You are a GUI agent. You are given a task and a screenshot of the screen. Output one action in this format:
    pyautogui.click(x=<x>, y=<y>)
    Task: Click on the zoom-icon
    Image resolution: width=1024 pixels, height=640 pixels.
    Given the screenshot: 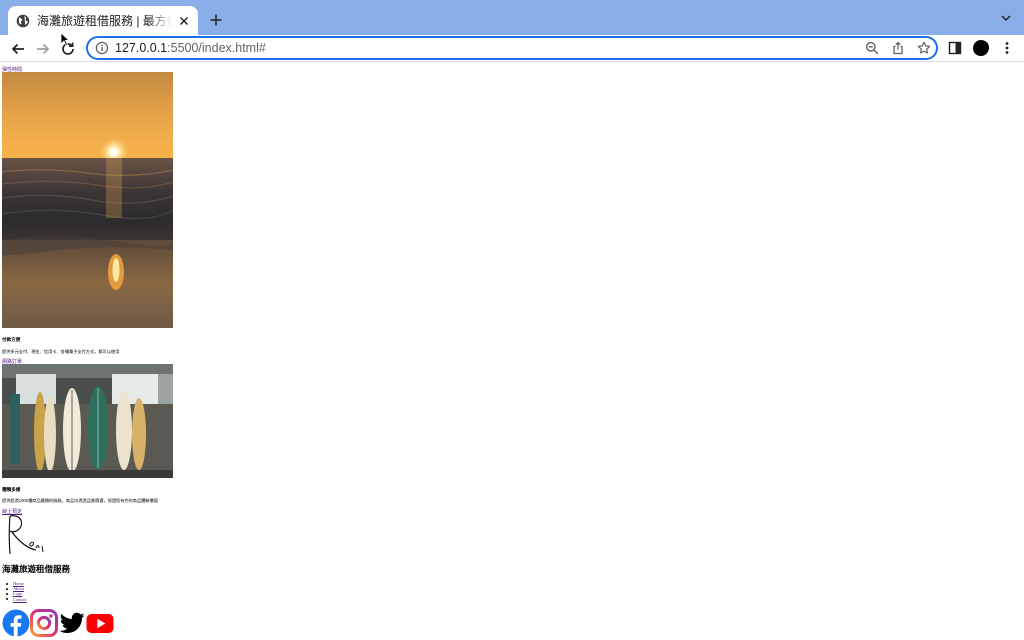 What is the action you would take?
    pyautogui.click(x=872, y=48)
    